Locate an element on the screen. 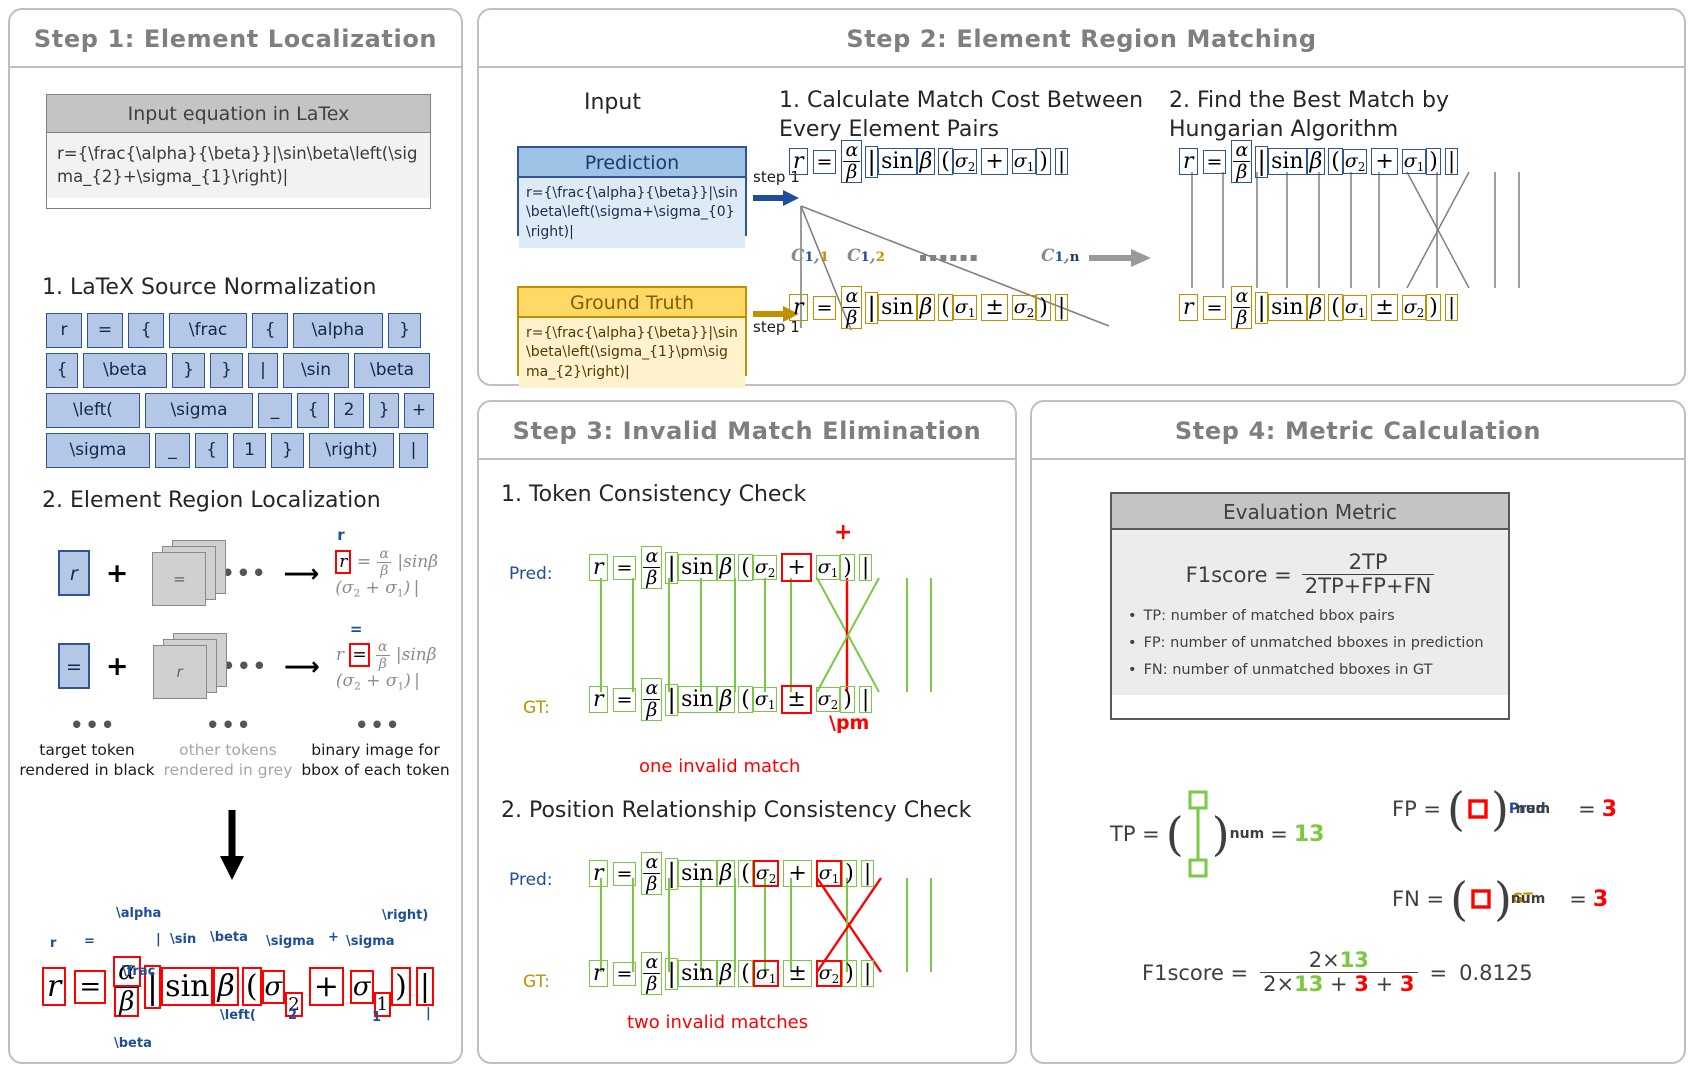  target-token-tile: r is located at coordinates (74, 573).